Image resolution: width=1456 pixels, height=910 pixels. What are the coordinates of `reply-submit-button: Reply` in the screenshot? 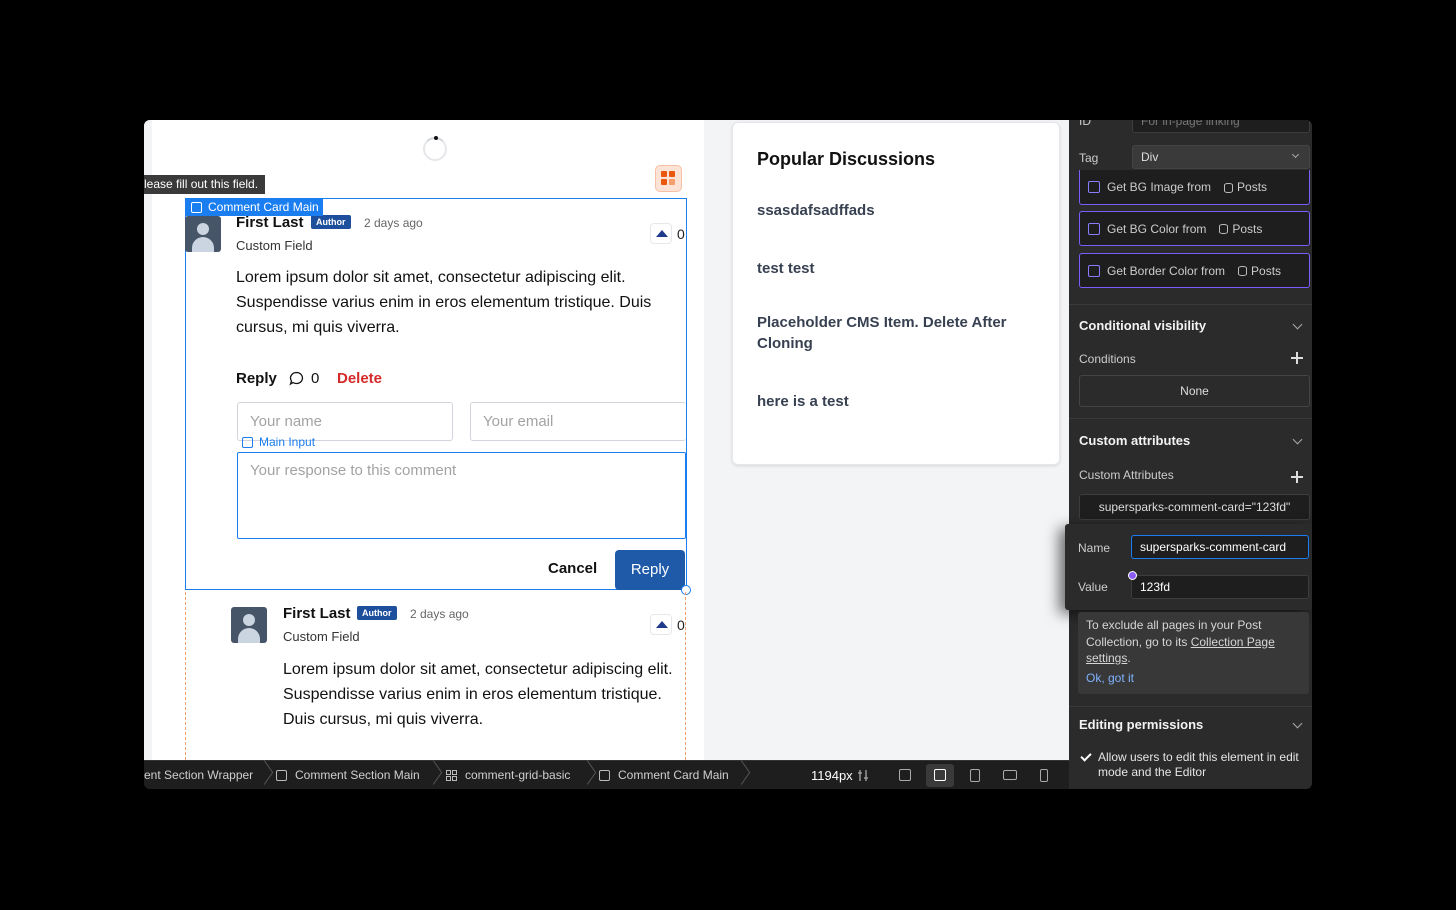 It's located at (650, 570).